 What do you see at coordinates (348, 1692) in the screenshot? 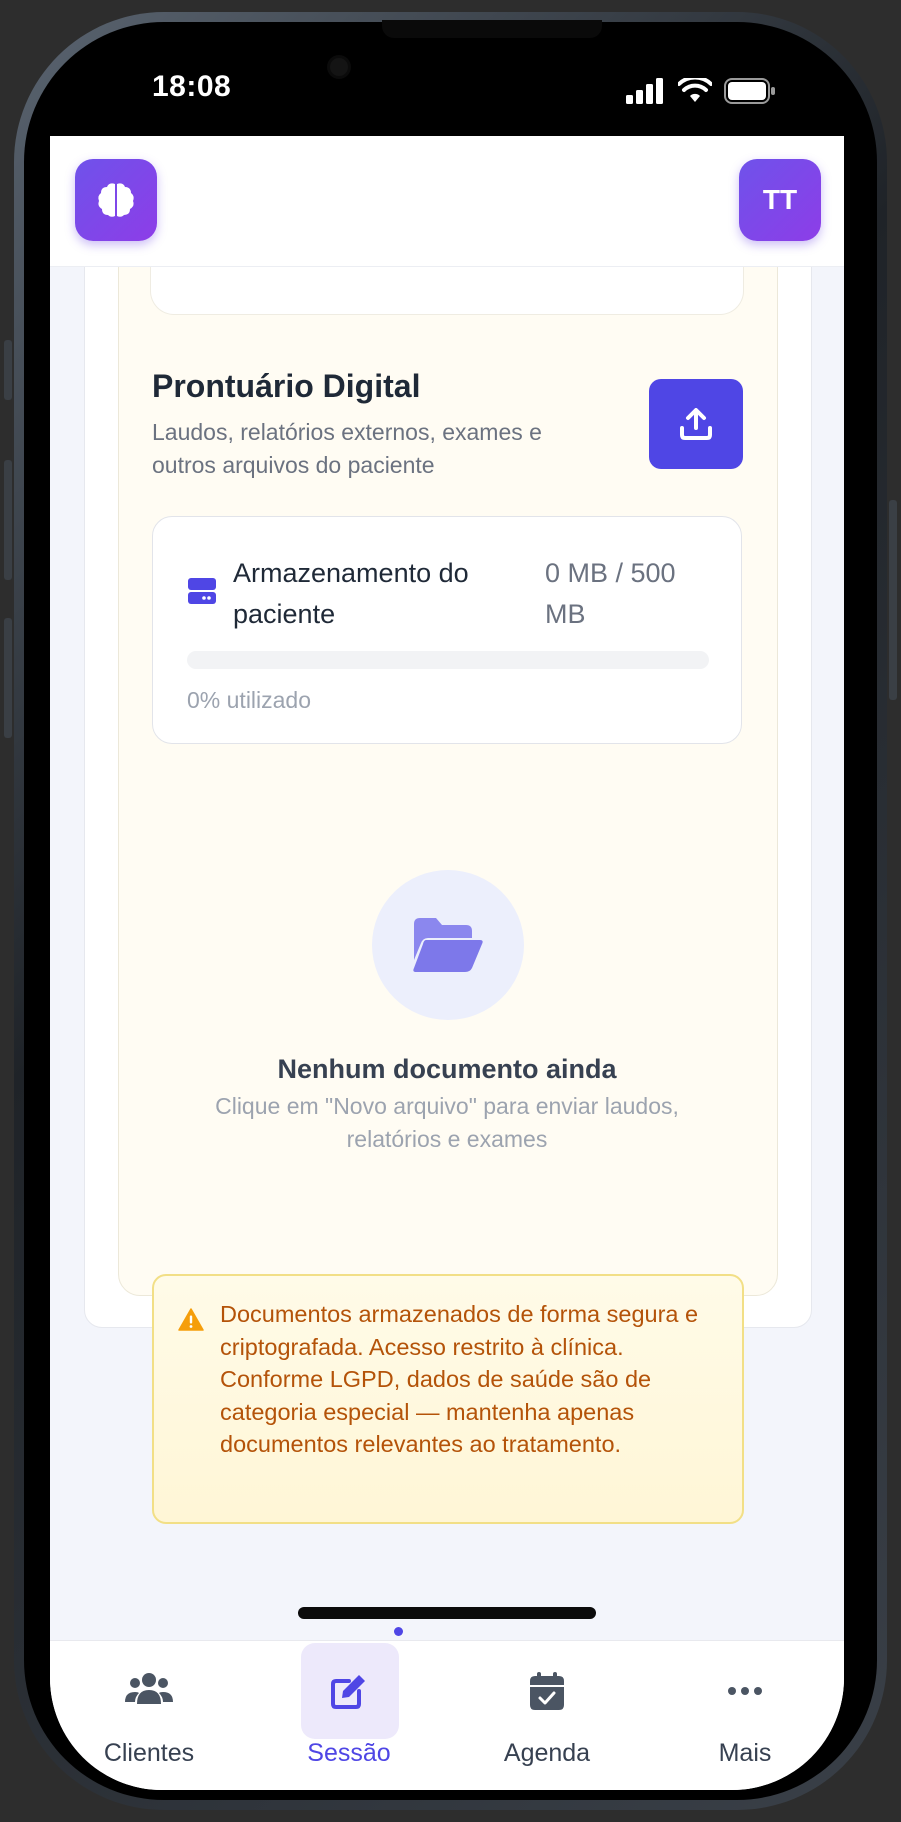
I see `edit-icon` at bounding box center [348, 1692].